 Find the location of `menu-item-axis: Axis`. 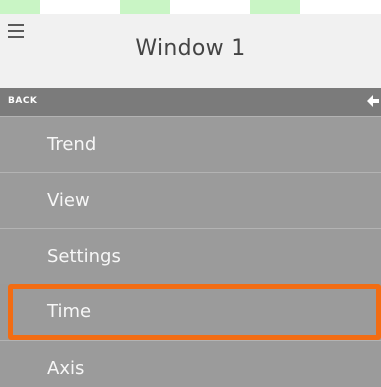

menu-item-axis: Axis is located at coordinates (190, 363).